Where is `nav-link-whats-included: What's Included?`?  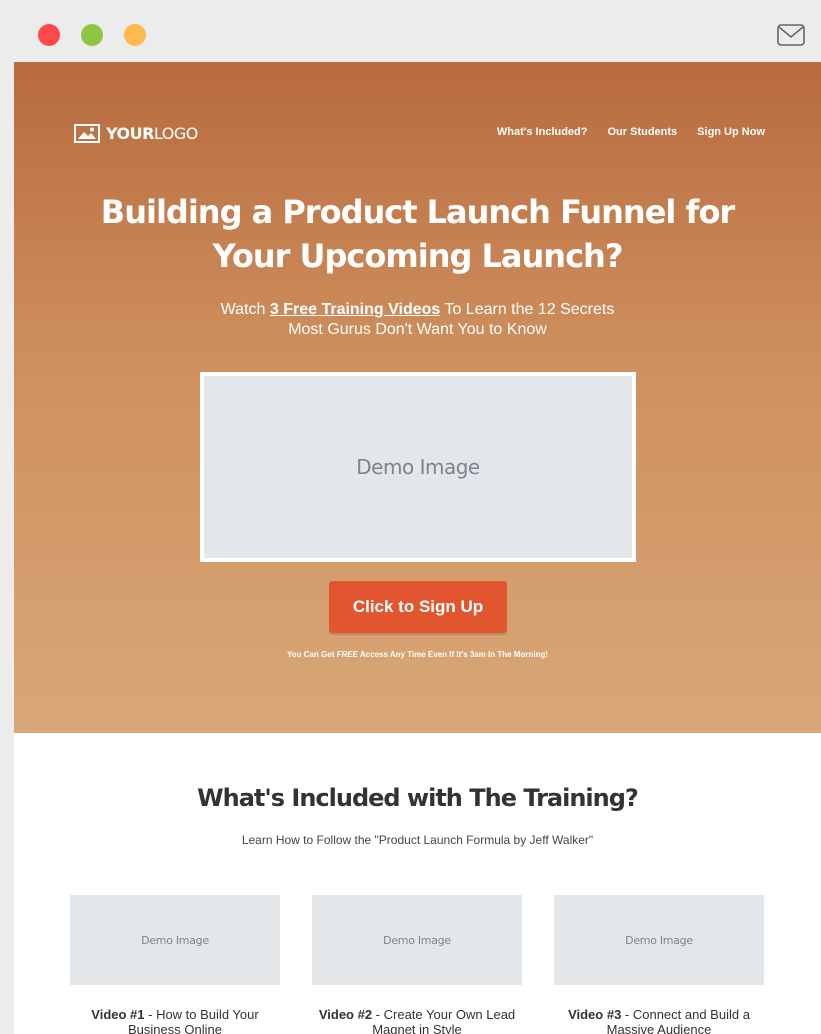
nav-link-whats-included: What's Included? is located at coordinates (542, 132).